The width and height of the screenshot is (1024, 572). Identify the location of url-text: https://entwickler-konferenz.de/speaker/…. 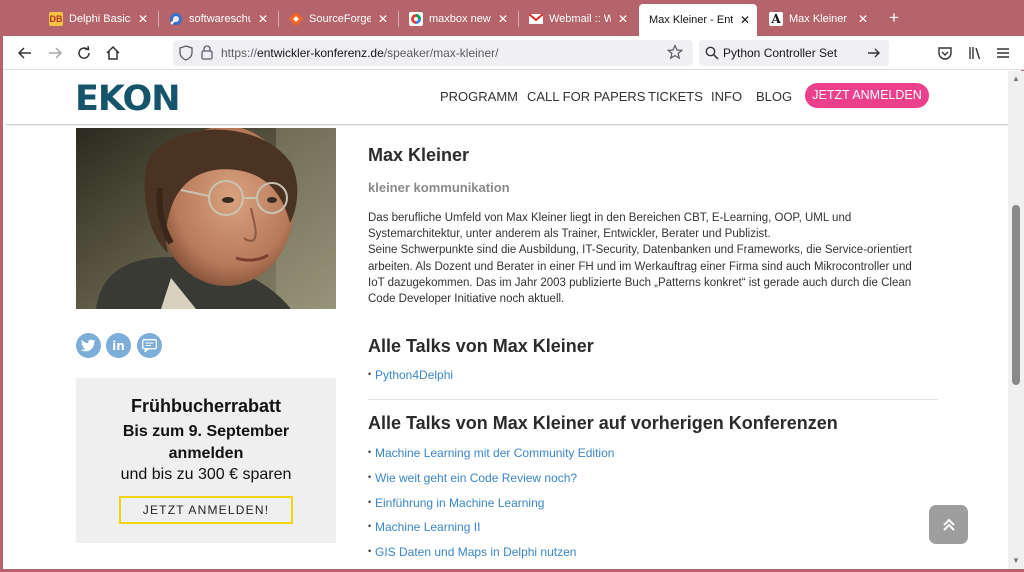
(359, 53).